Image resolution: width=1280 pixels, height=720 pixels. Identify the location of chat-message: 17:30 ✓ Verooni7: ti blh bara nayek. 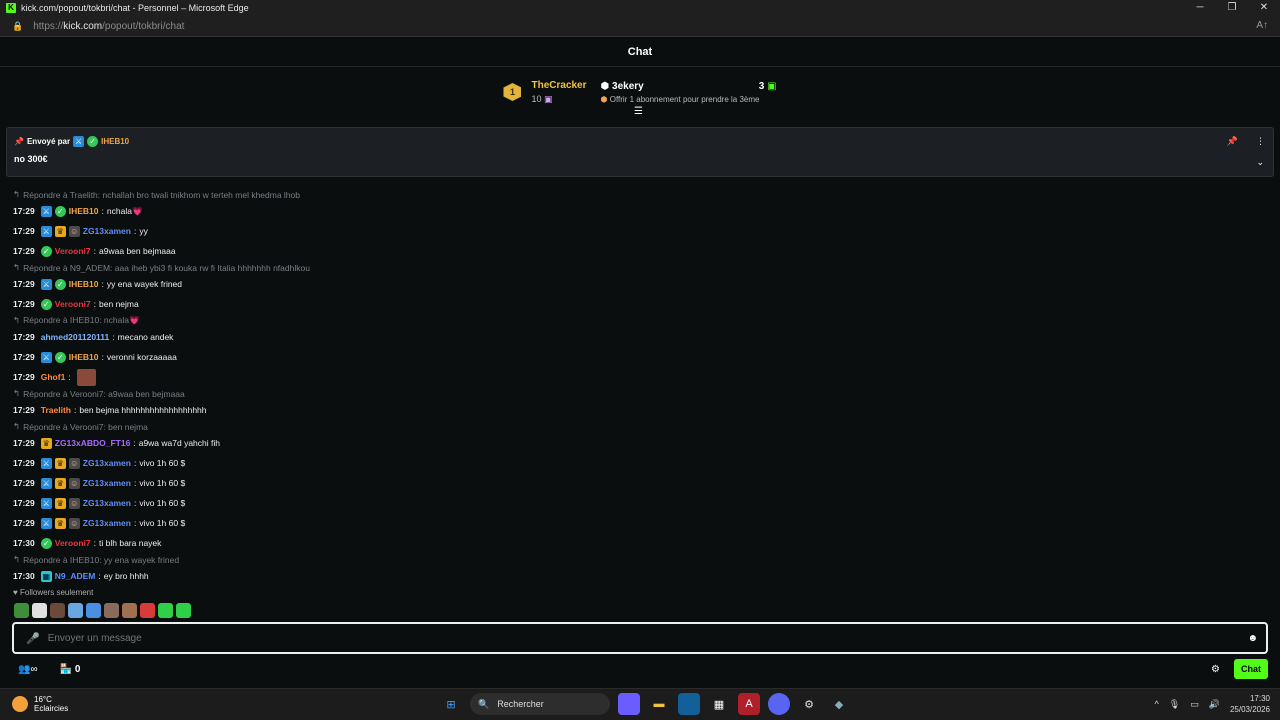
(638, 543).